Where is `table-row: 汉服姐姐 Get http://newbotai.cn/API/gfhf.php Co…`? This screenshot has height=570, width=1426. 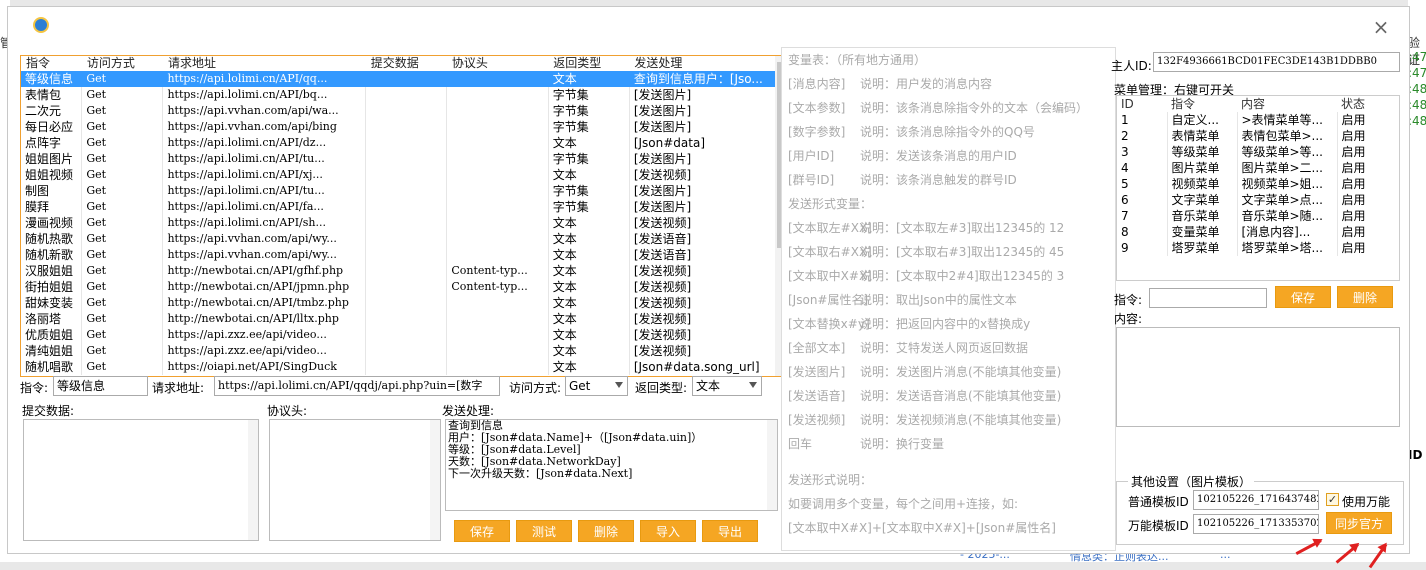
table-row: 汉服姐姐 Get http://newbotai.cn/API/gfhf.php Co… is located at coordinates (404, 271).